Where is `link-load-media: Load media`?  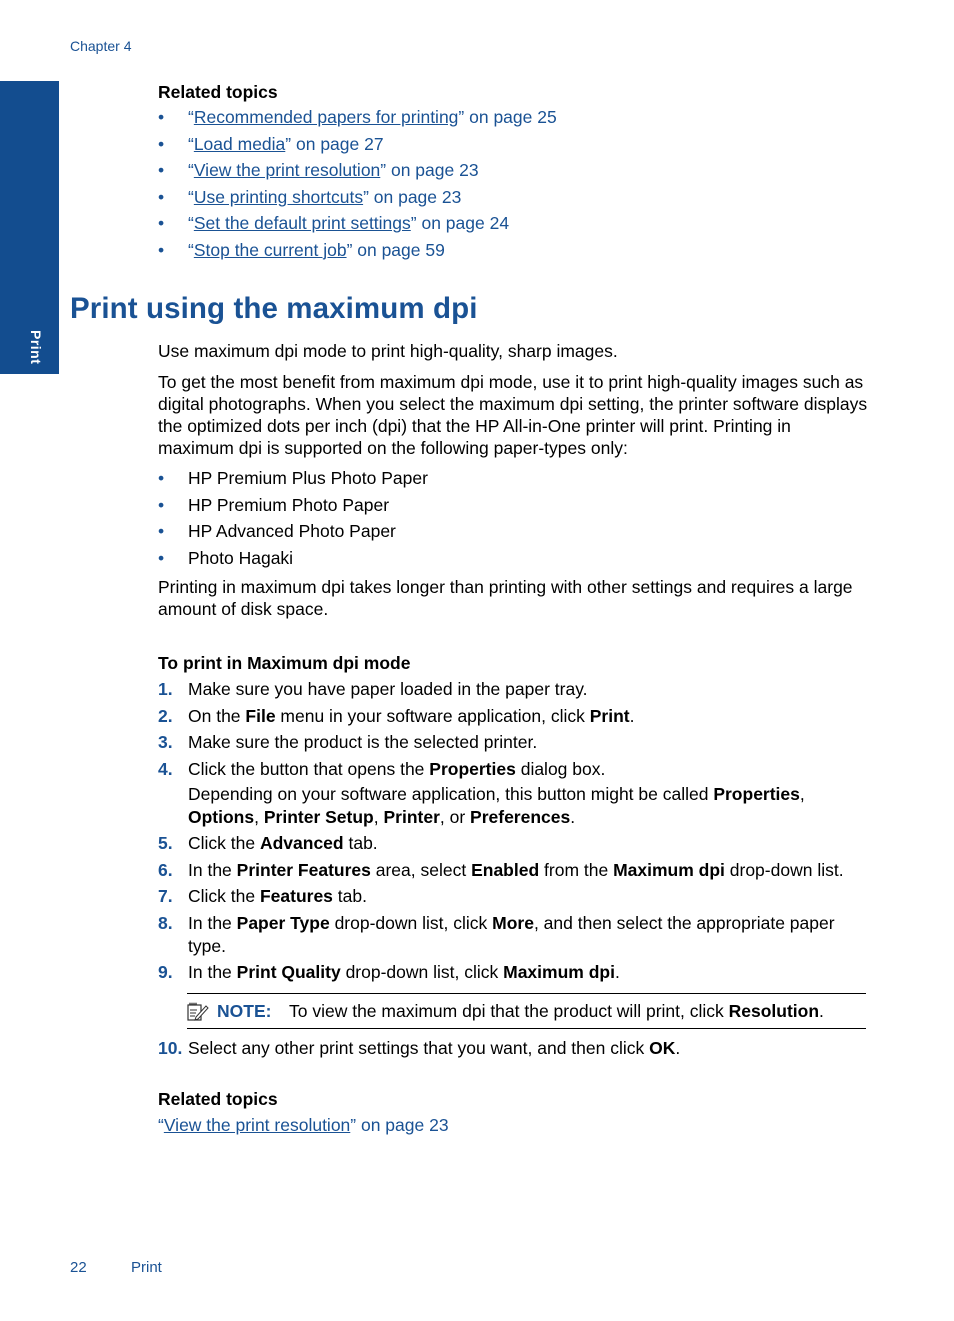 link-load-media: Load media is located at coordinates (239, 144).